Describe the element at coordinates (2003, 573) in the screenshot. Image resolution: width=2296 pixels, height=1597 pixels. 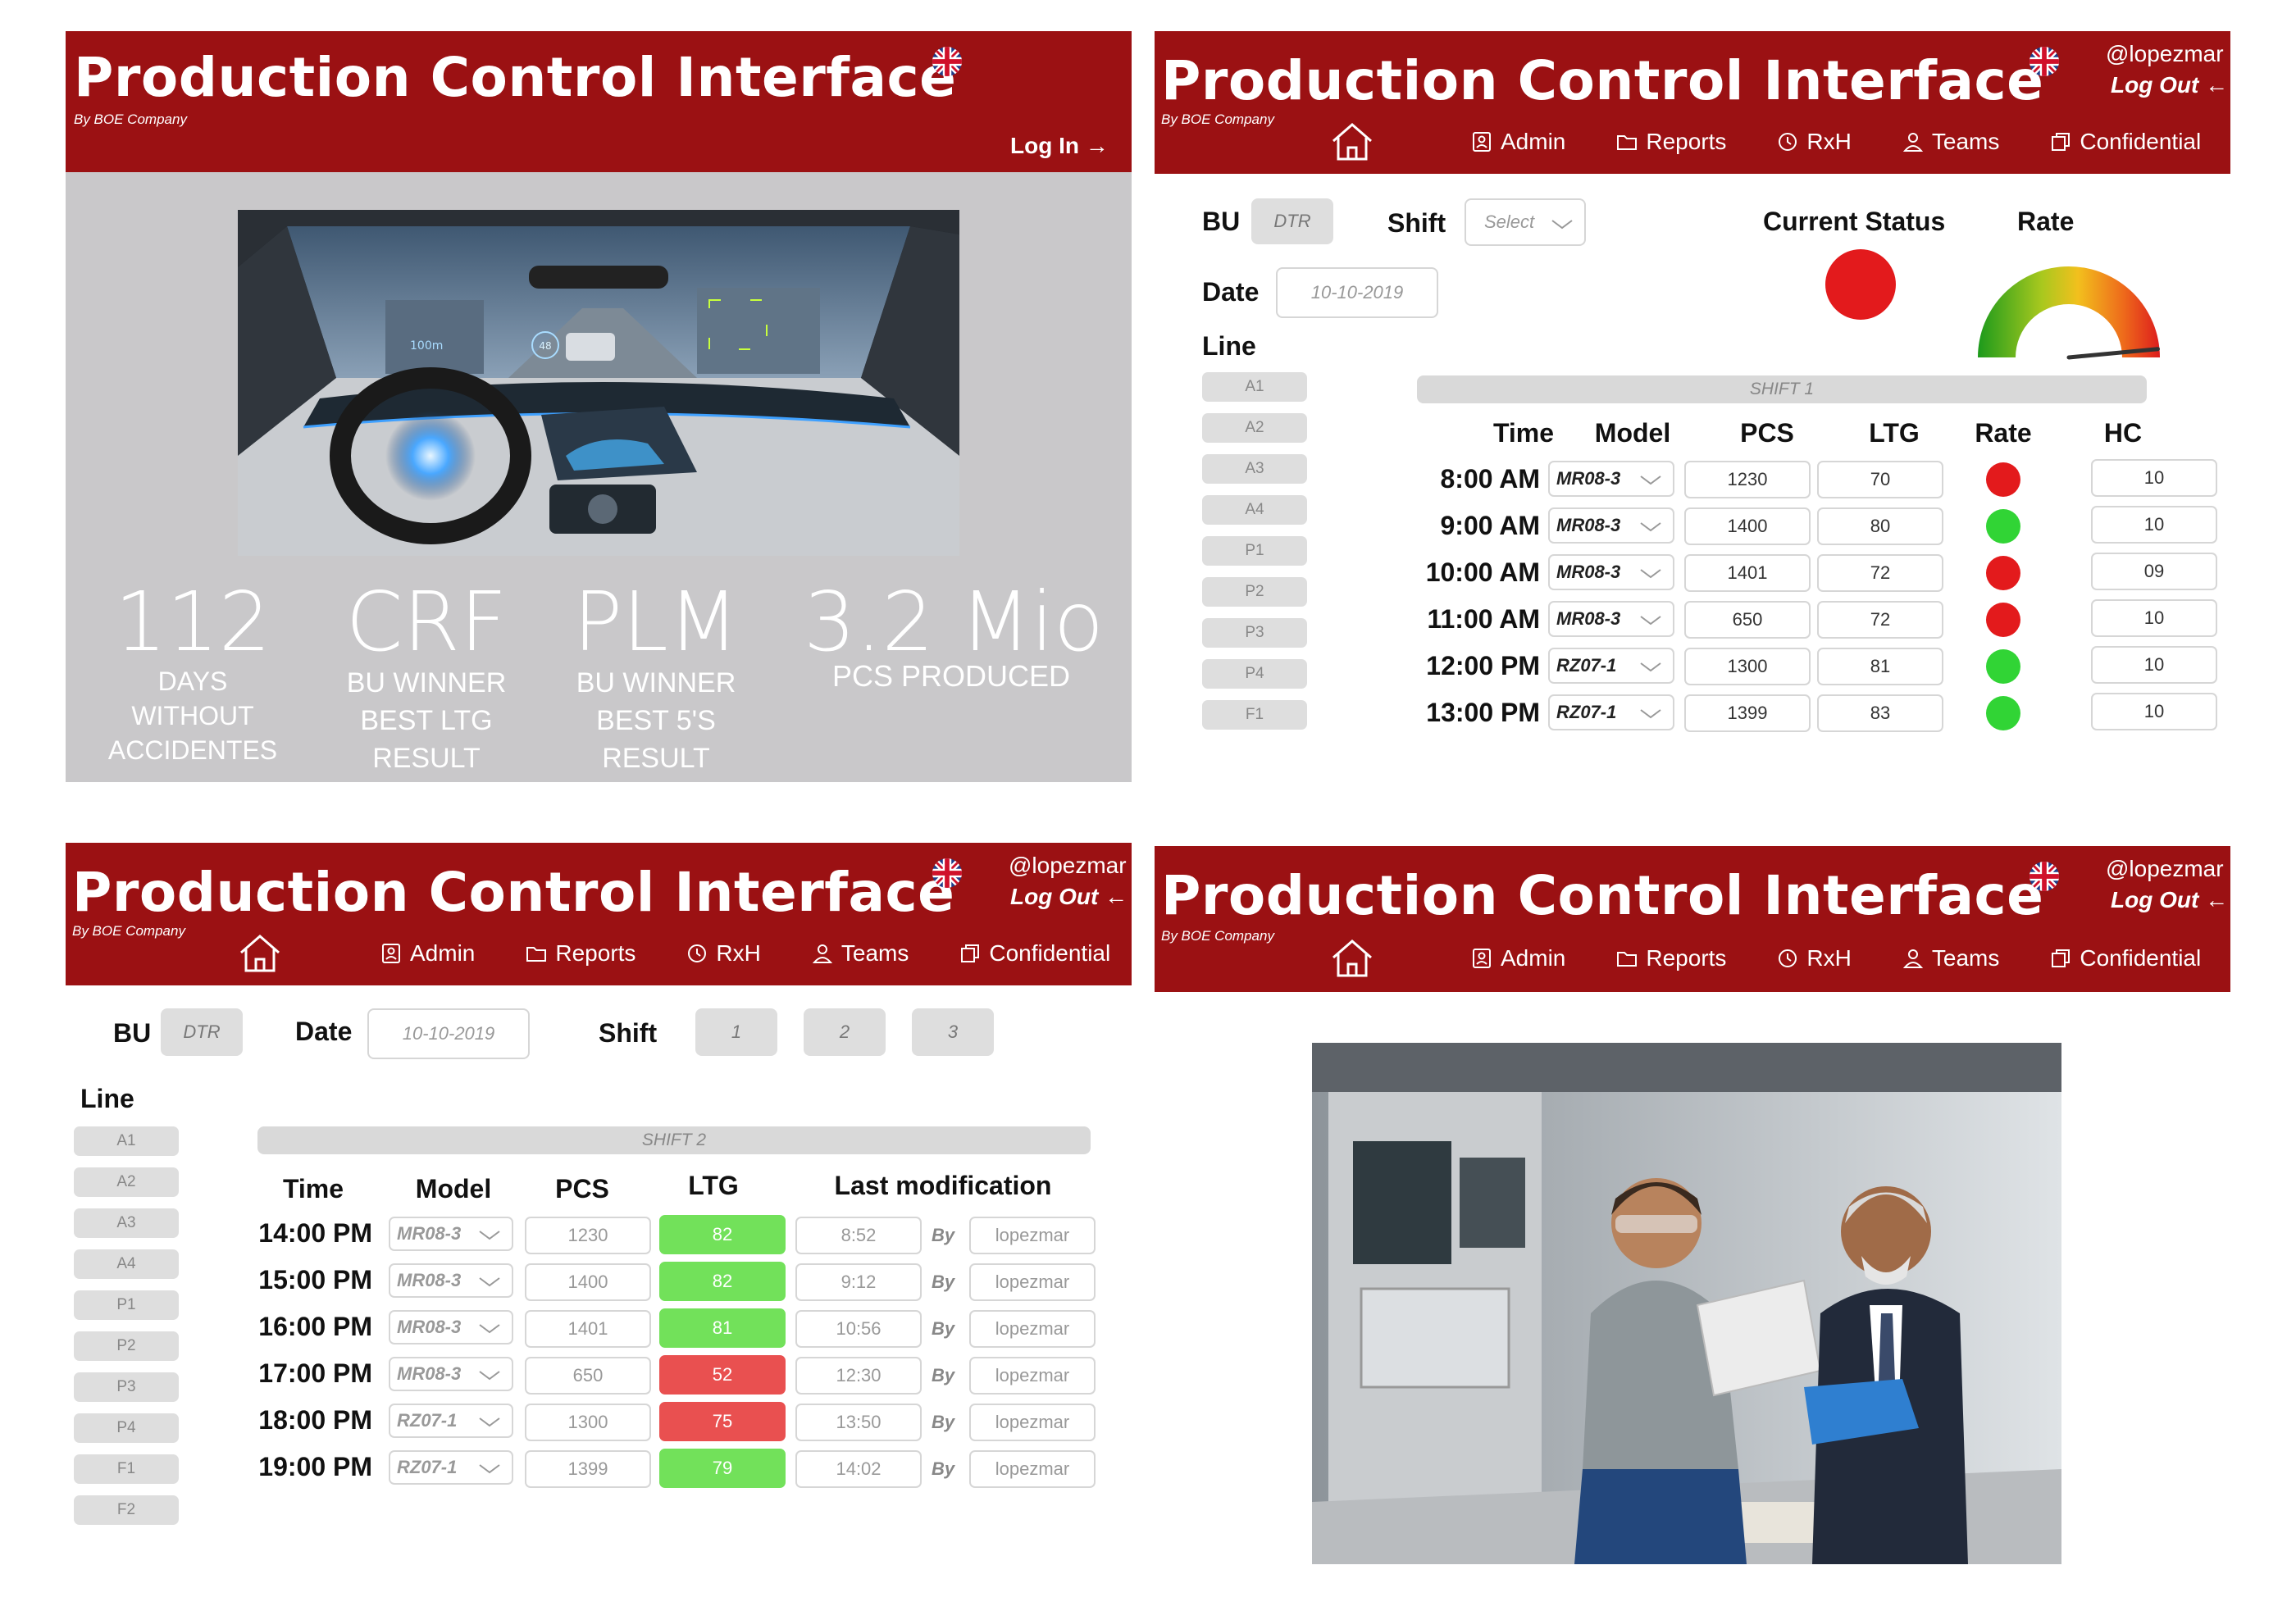
I see `rate-indicator` at that location.